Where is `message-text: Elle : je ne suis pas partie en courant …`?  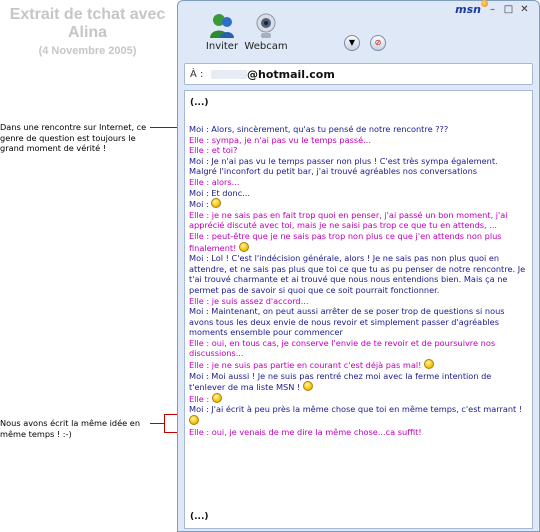
message-text: Elle : je ne suis pas partie en courant … is located at coordinates (305, 365).